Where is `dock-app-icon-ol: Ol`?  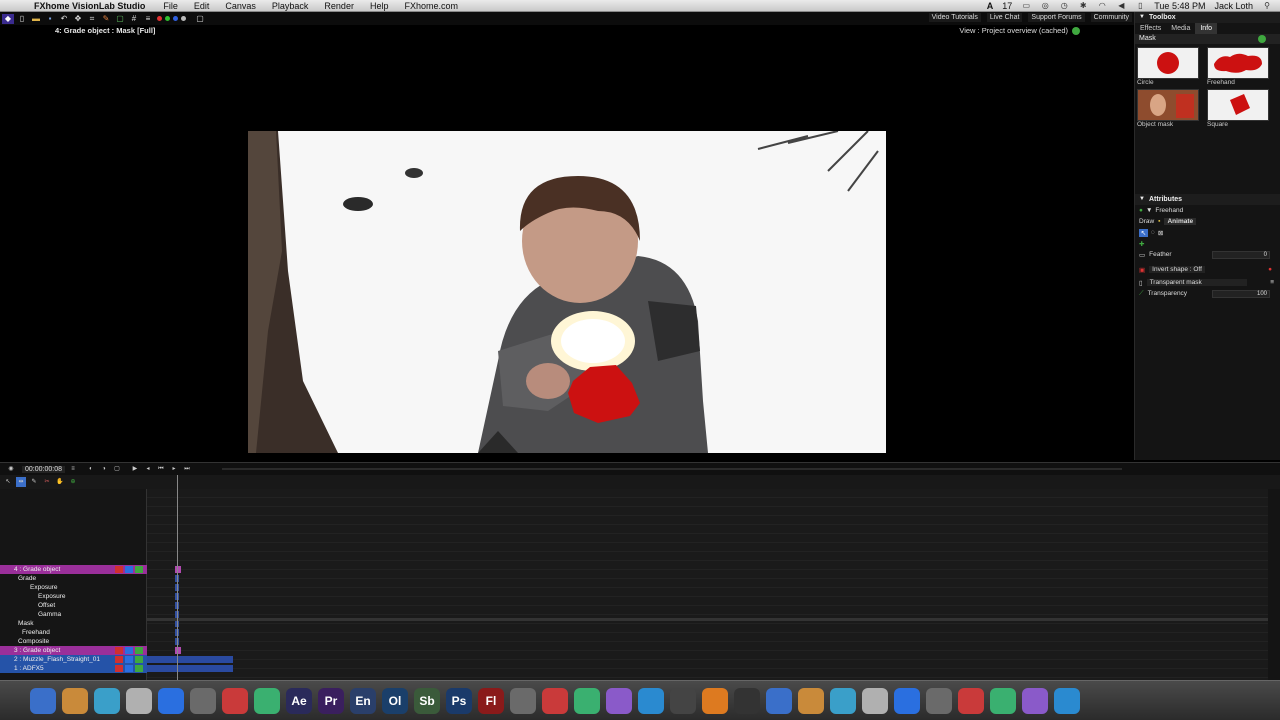 dock-app-icon-ol: Ol is located at coordinates (395, 700).